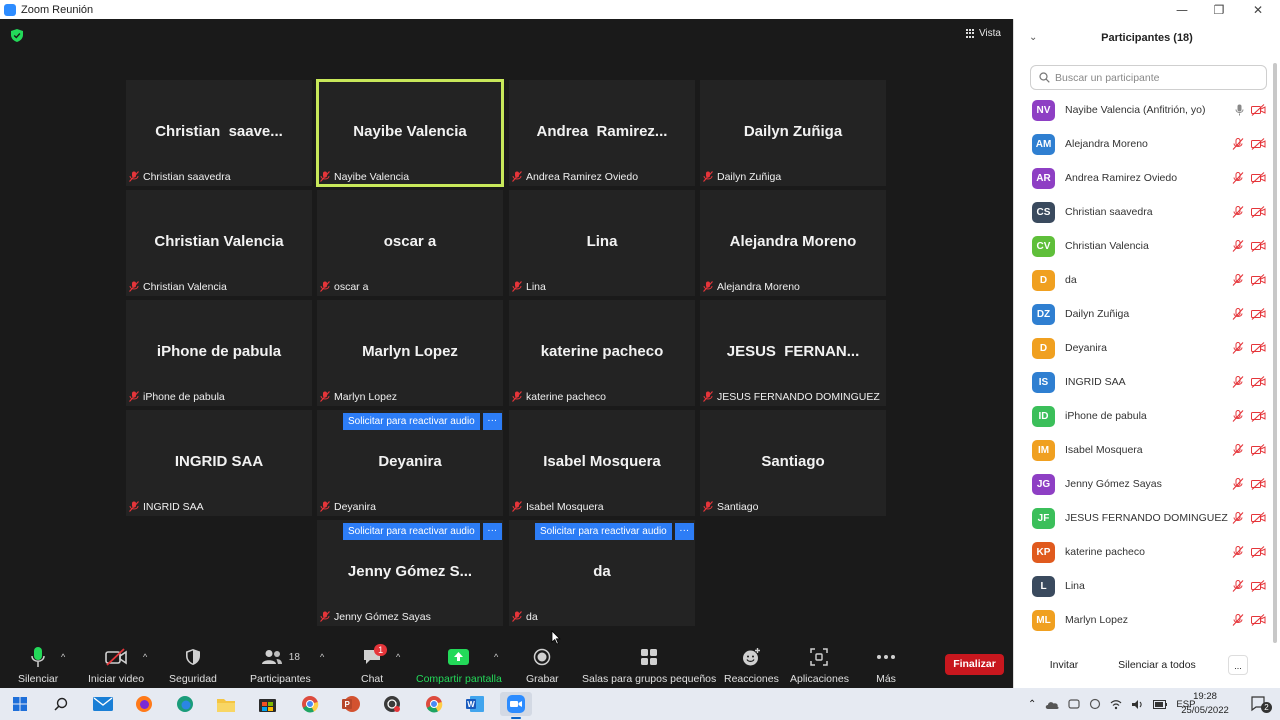 The width and height of the screenshot is (1280, 720). I want to click on word-icon: W, so click(475, 704).